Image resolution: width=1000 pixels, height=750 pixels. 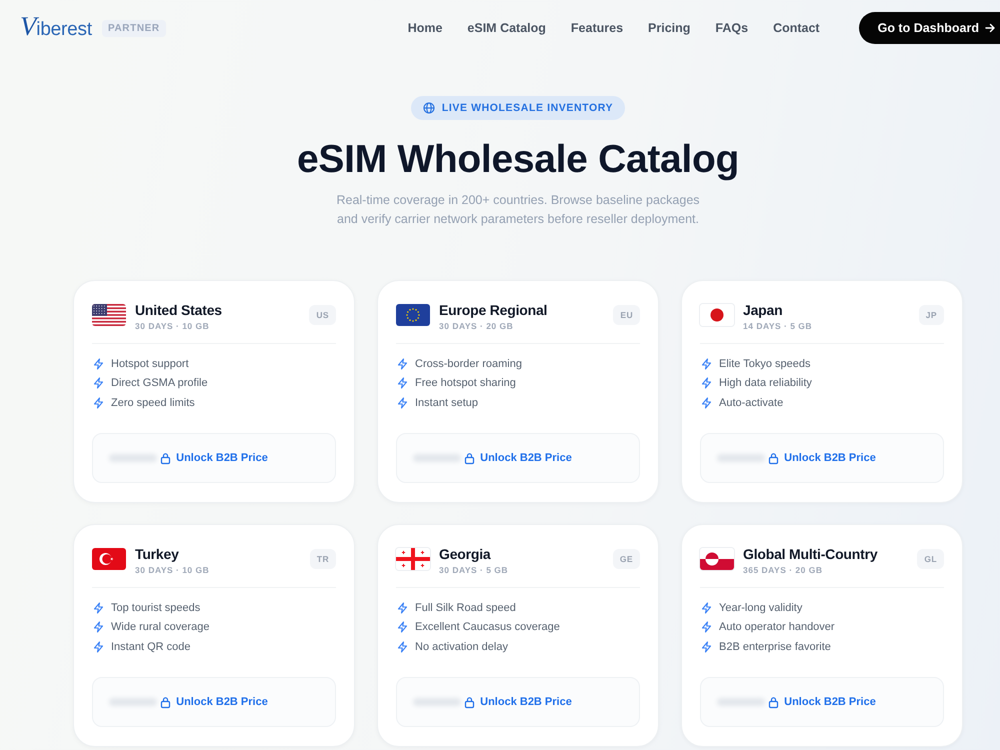 I want to click on japanese-flag-icon, so click(x=717, y=315).